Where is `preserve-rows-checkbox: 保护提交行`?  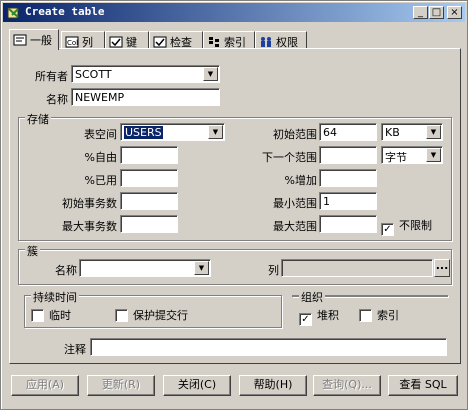 preserve-rows-checkbox: 保护提交行 is located at coordinates (151, 315).